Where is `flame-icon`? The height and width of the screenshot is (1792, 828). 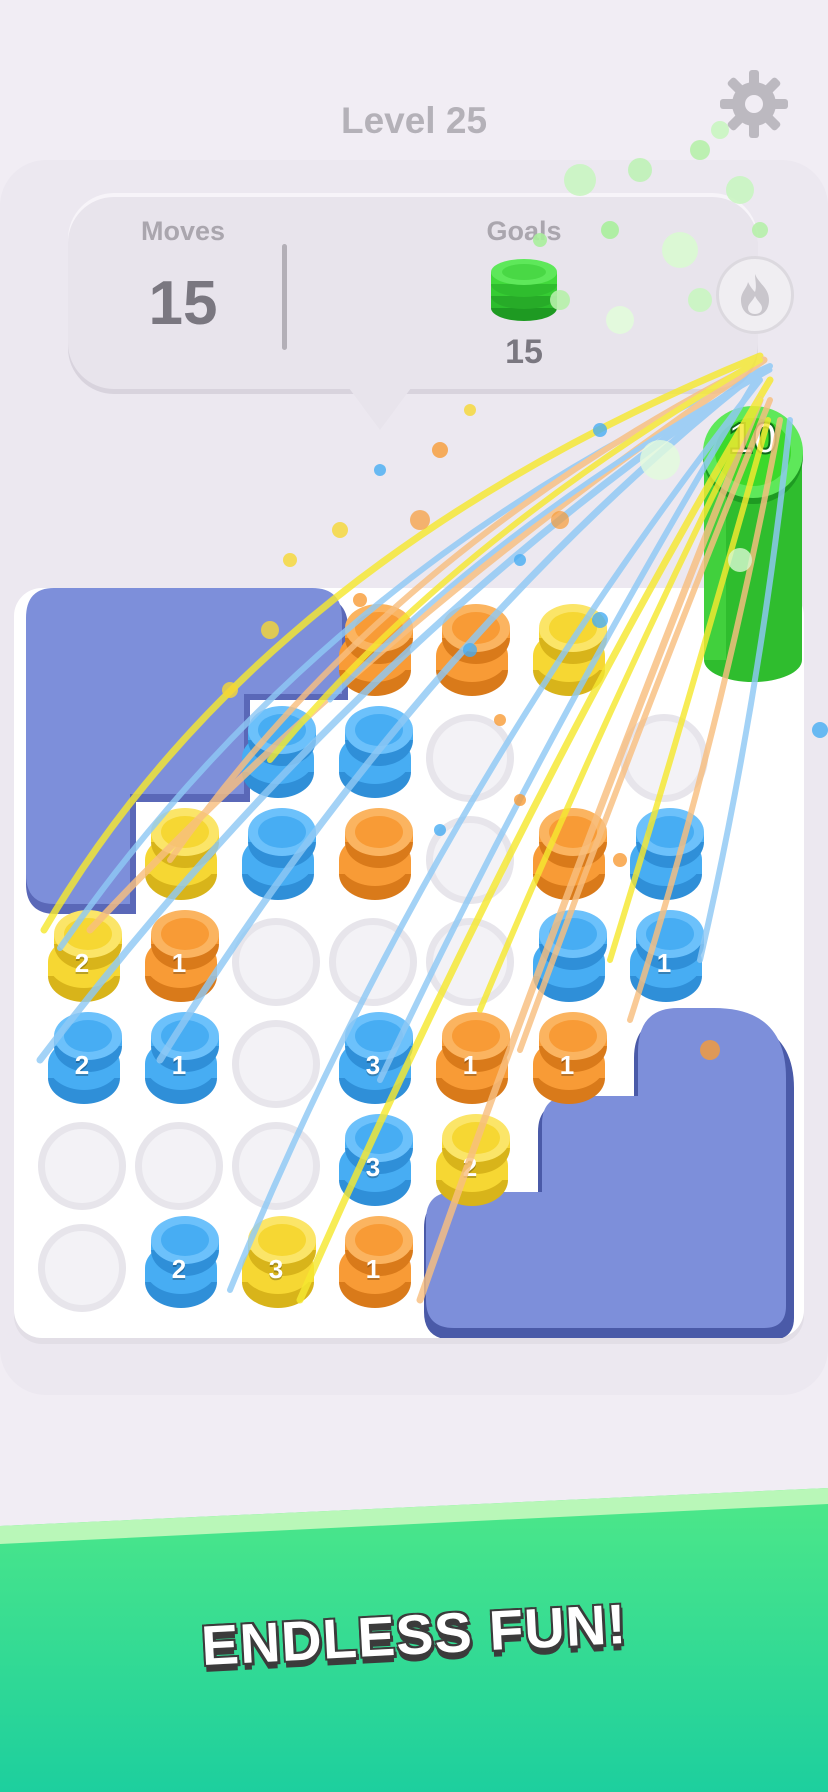
flame-icon is located at coordinates (755, 295).